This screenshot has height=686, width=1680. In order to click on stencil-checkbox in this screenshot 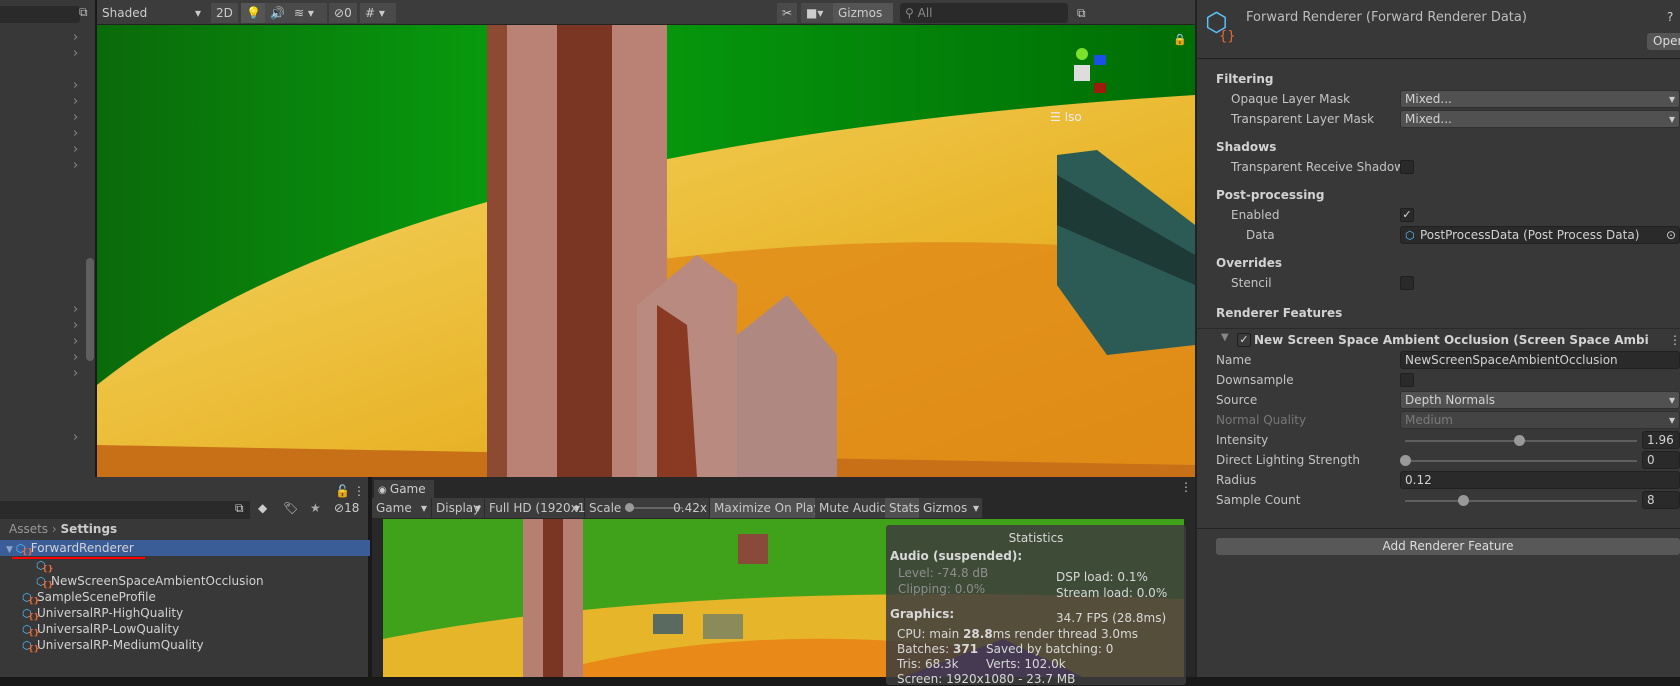, I will do `click(1407, 283)`.